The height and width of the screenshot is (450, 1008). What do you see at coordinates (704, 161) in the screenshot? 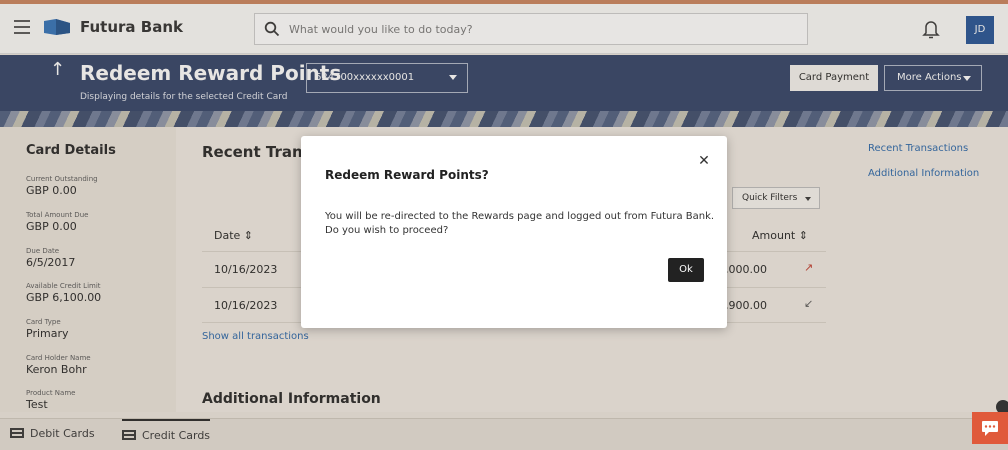
I see `close-icon: ✕` at bounding box center [704, 161].